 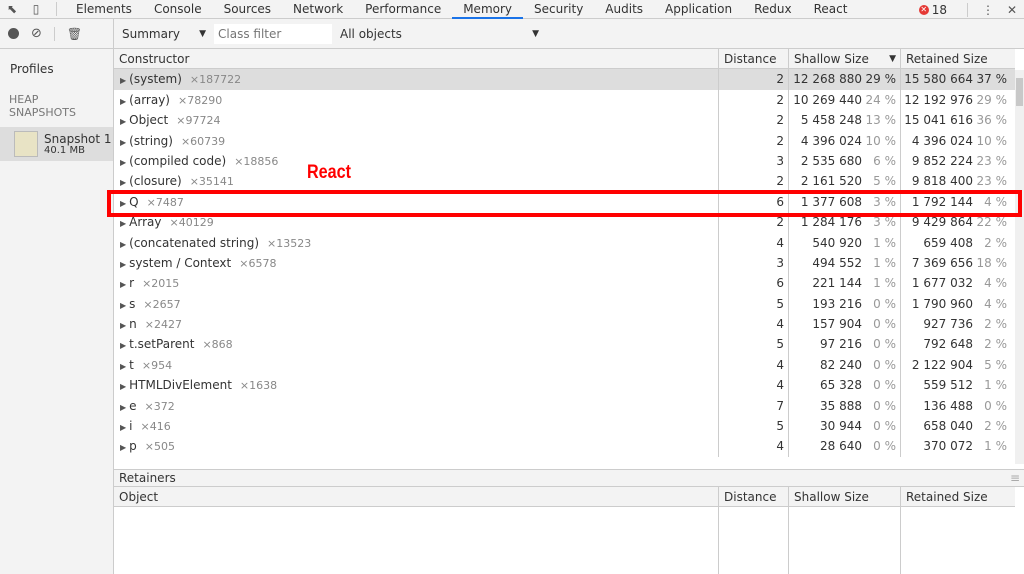 What do you see at coordinates (942, 262) in the screenshot?
I see `retained-size: 7 369 656` at bounding box center [942, 262].